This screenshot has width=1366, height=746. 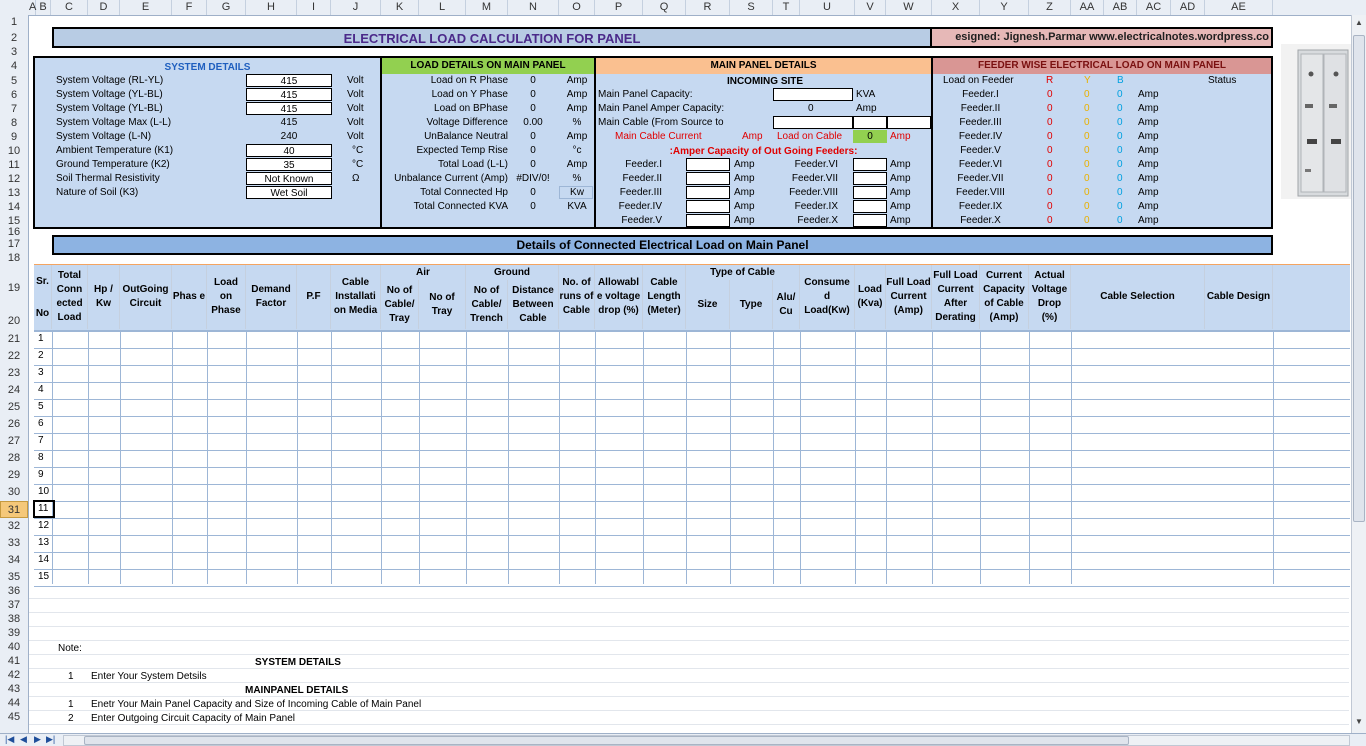 I want to click on system-row-value-input: 35, so click(x=289, y=164).